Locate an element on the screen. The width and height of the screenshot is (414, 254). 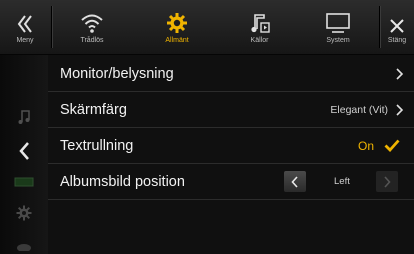
setting-label: Monitor/belysning is located at coordinates (117, 73).